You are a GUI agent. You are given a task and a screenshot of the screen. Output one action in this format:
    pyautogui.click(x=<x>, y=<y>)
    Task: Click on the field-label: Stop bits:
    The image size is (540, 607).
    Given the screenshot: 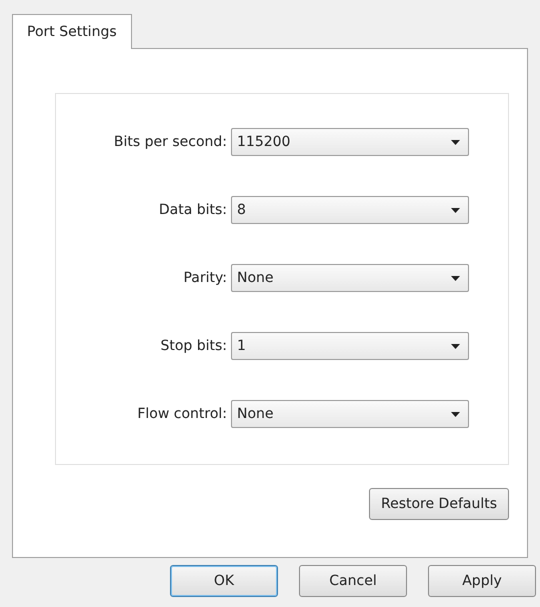 What is the action you would take?
    pyautogui.click(x=193, y=346)
    